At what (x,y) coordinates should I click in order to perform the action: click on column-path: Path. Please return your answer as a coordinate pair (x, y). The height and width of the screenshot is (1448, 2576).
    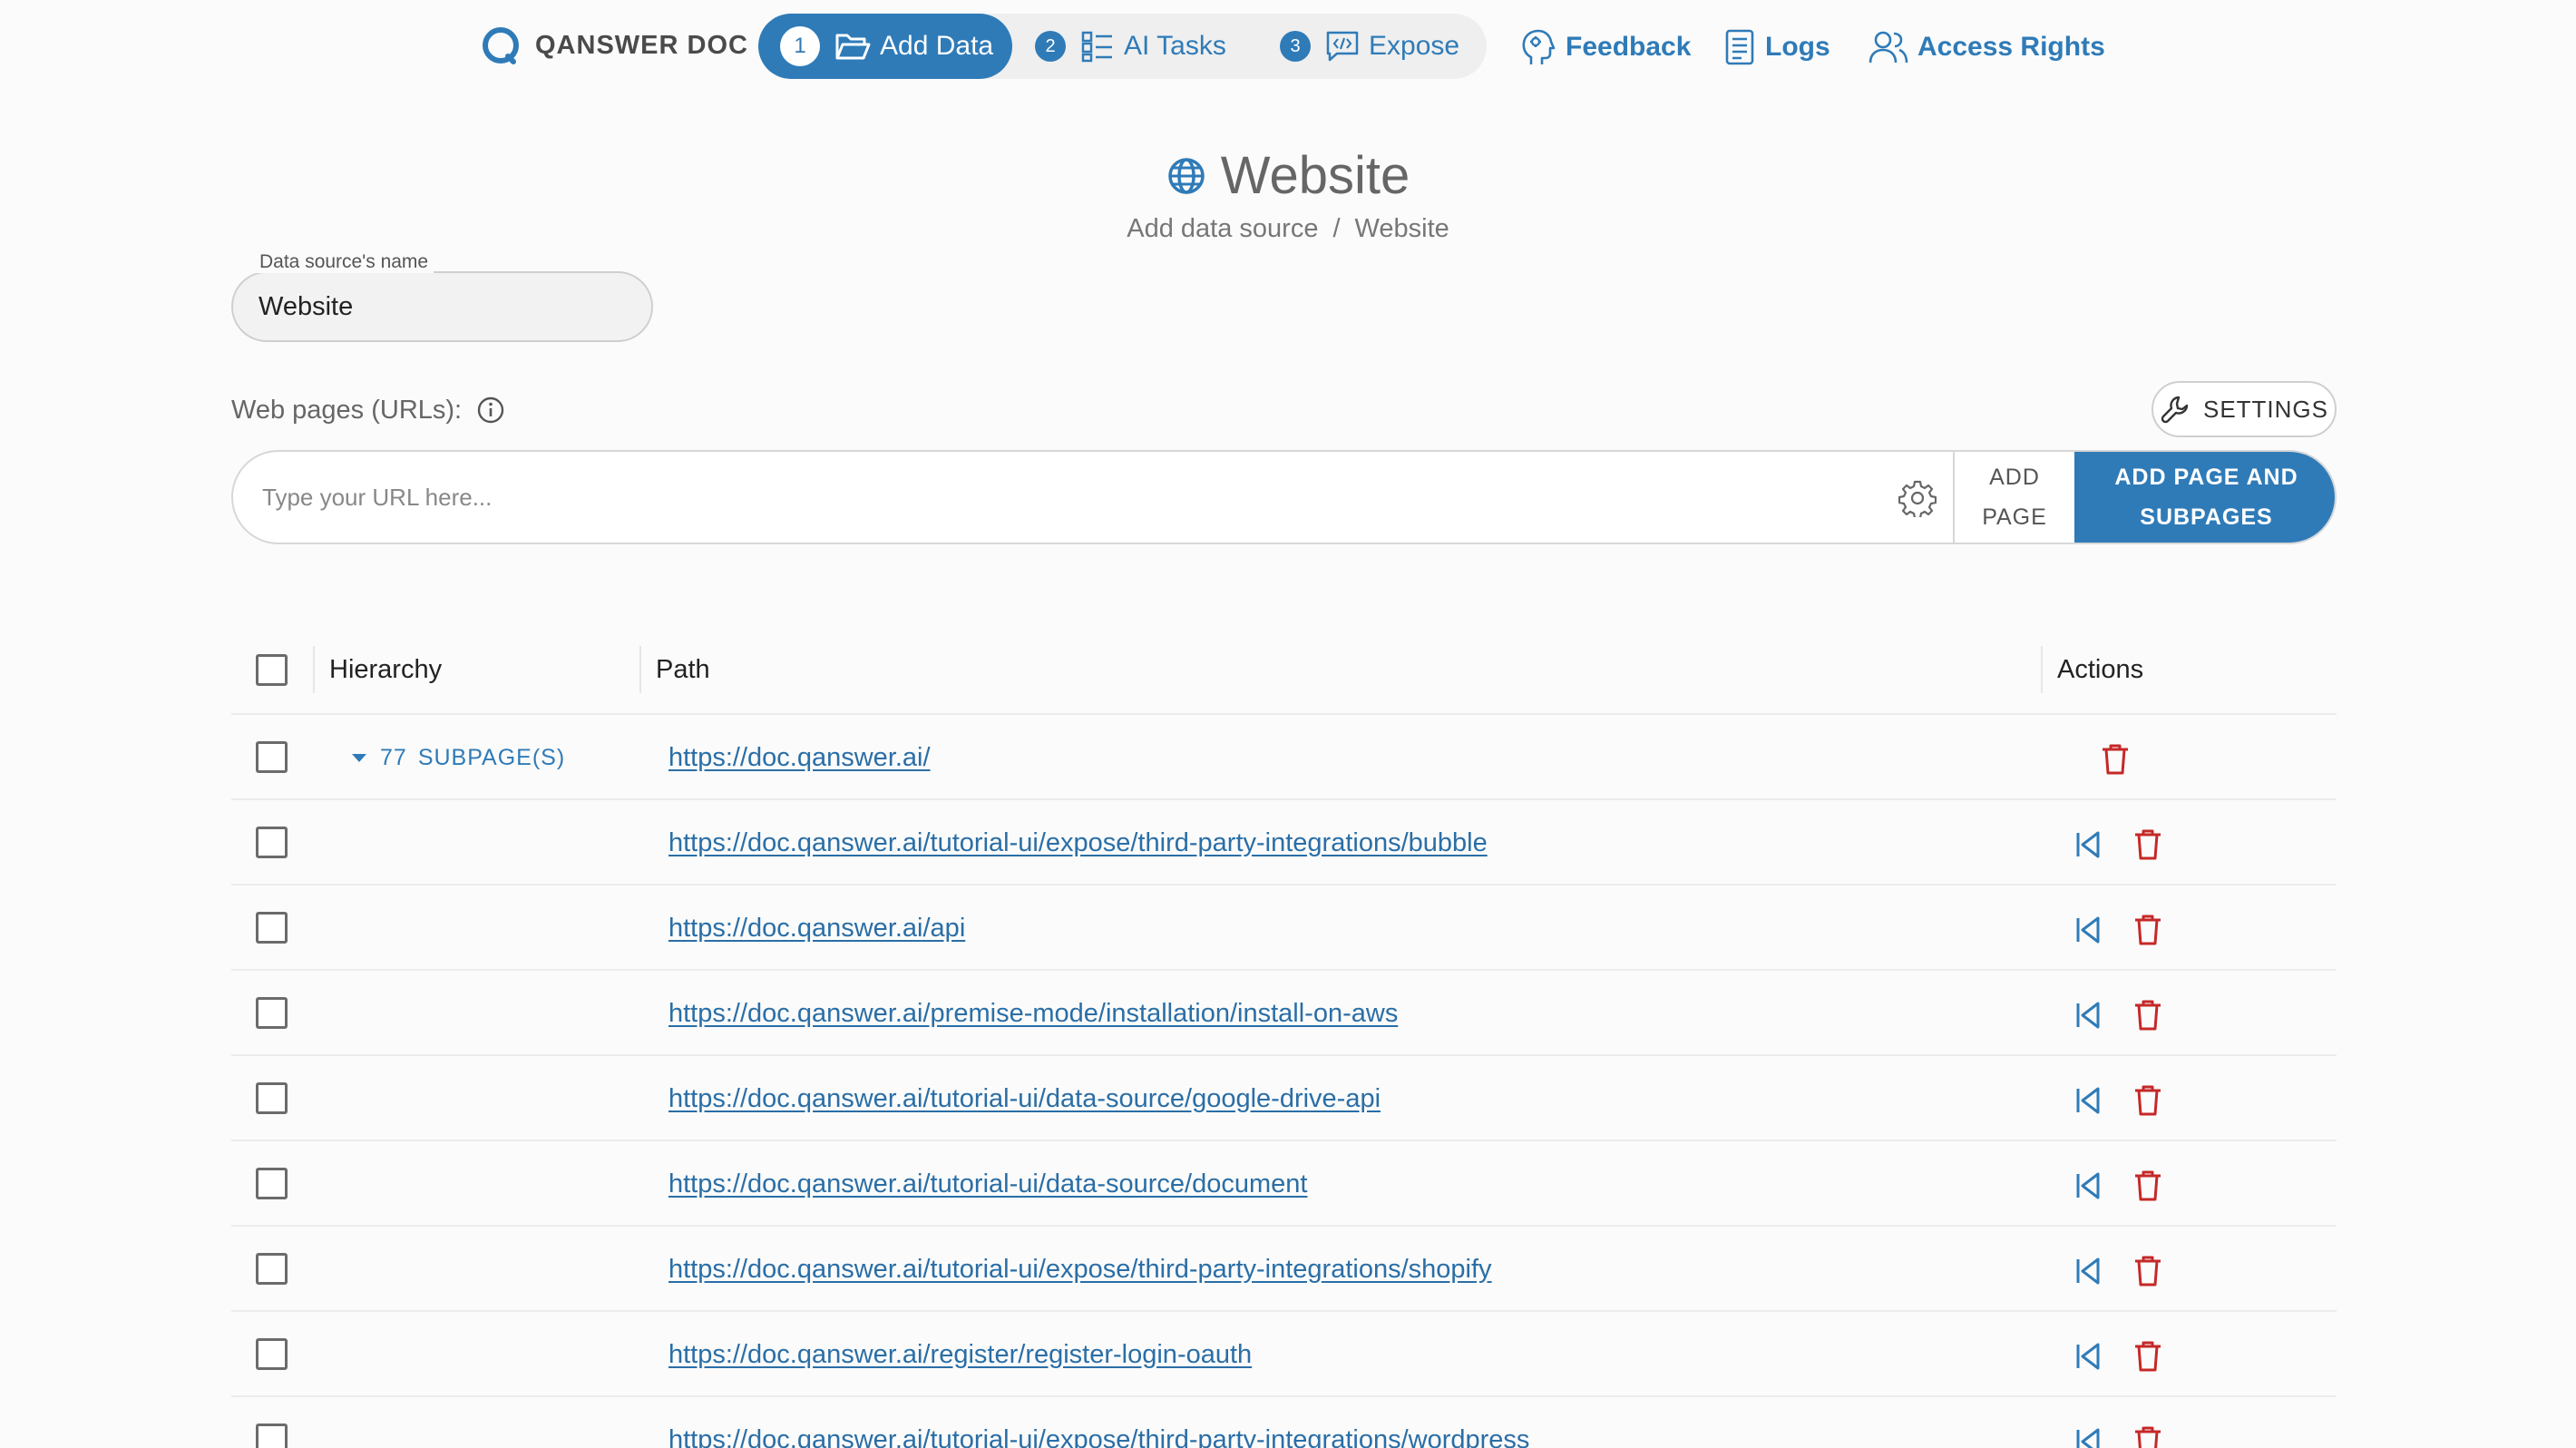
    Looking at the image, I should click on (683, 669).